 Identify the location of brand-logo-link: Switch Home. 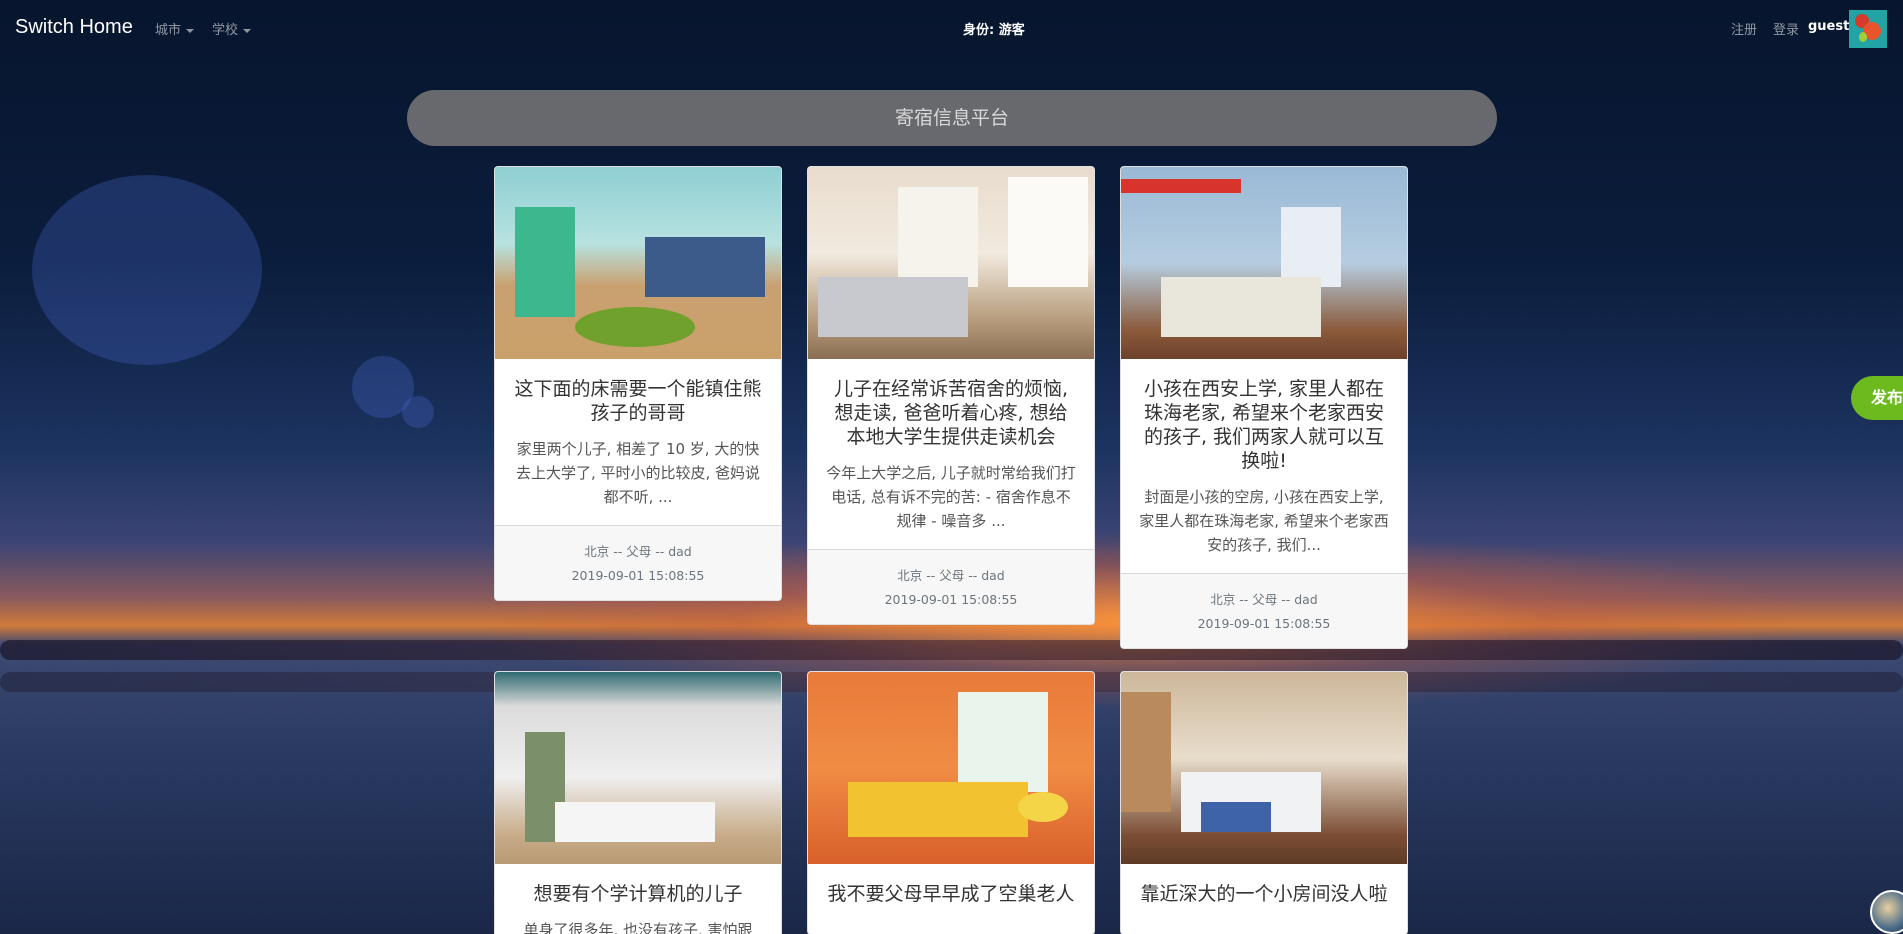
(74, 27).